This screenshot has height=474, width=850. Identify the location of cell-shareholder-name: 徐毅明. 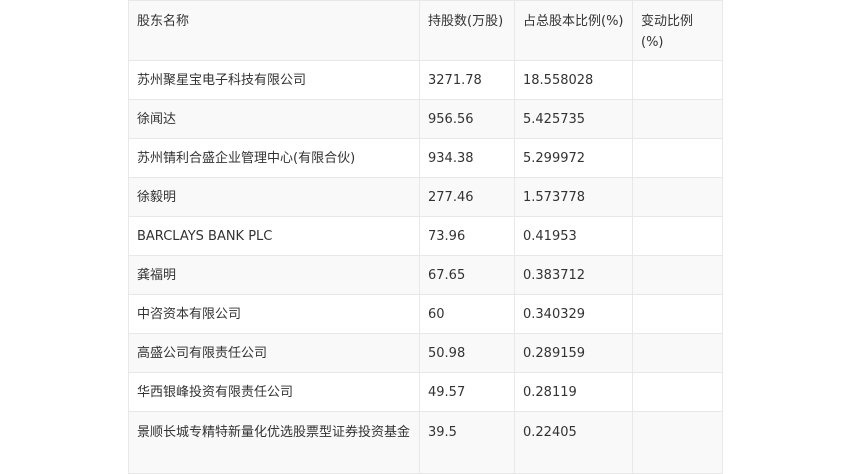
(274, 197).